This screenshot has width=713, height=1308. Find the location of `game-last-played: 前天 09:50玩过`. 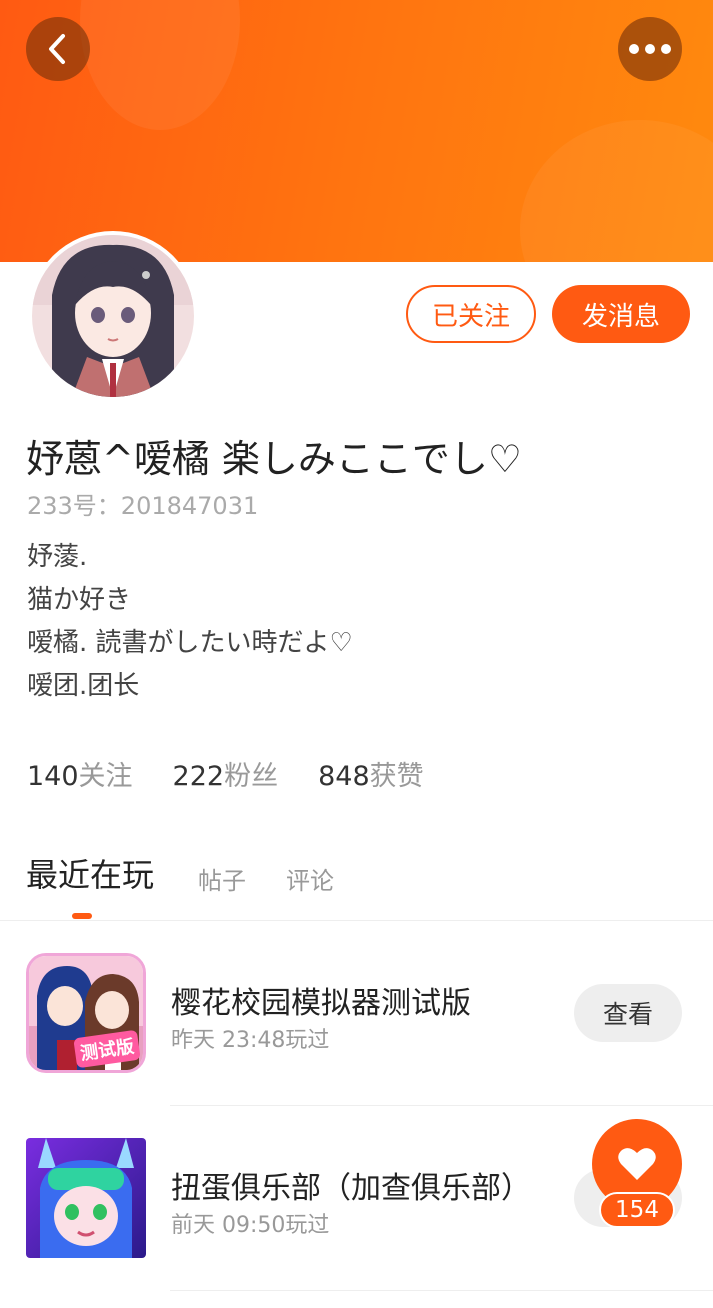

game-last-played: 前天 09:50玩过 is located at coordinates (250, 1225).